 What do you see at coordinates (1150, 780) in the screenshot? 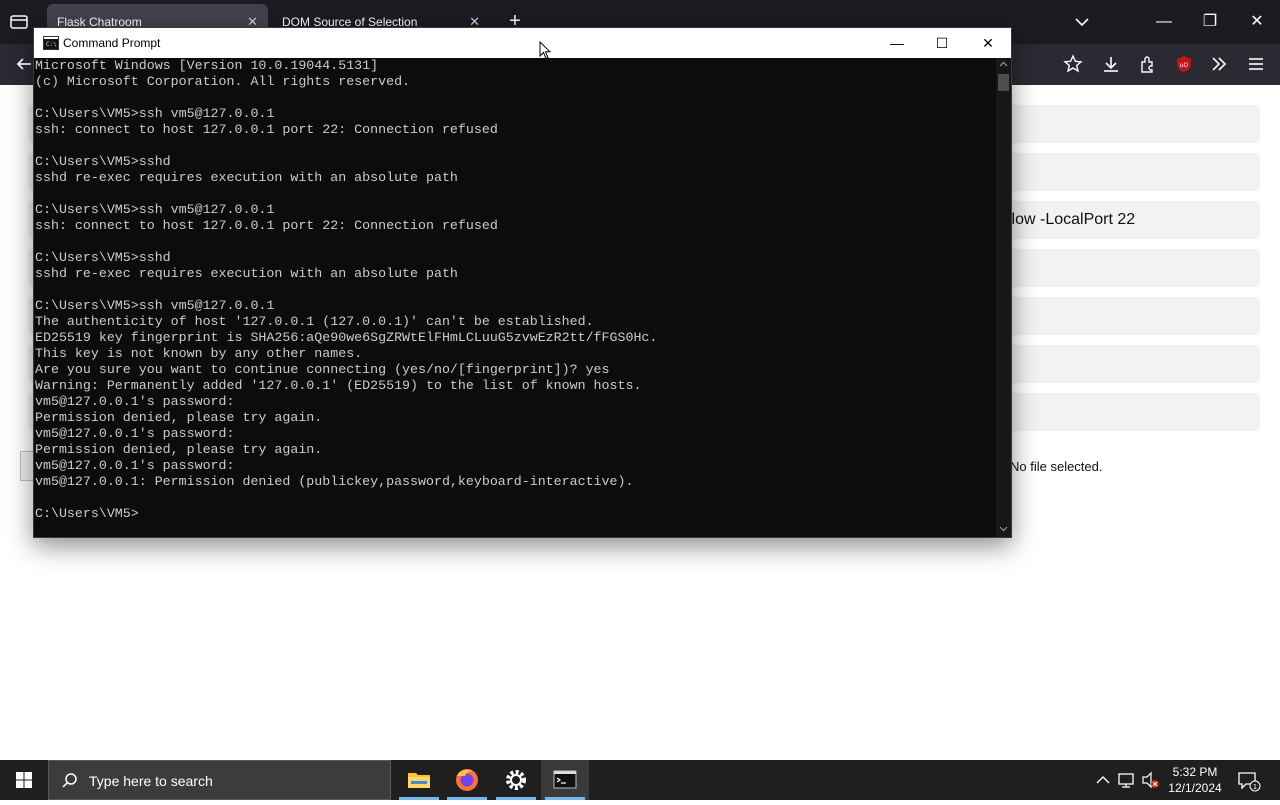
I see `volume-muted-icon` at bounding box center [1150, 780].